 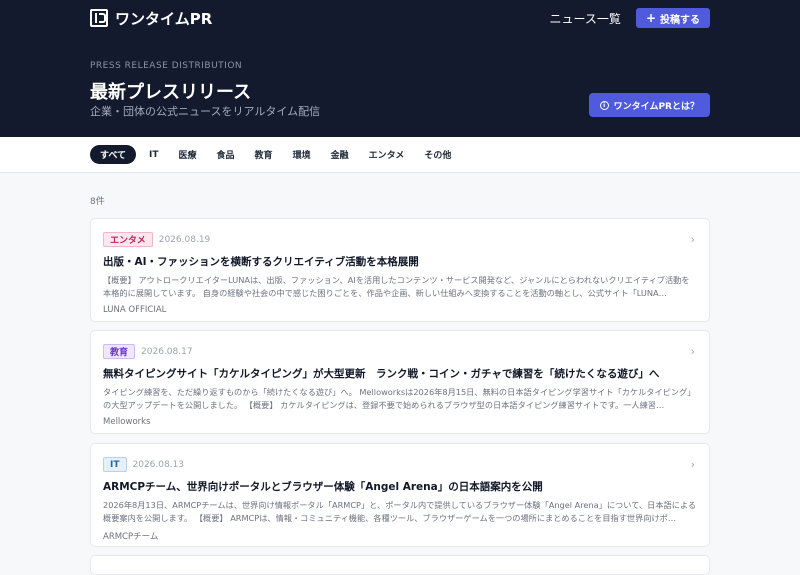 I want to click on article-date: 2026.08.17, so click(x=167, y=351).